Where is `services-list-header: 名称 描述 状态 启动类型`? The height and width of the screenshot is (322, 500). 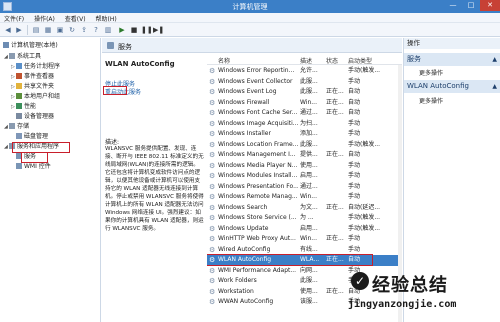 services-list-header: 名称 描述 状态 启动类型 is located at coordinates (304, 59).